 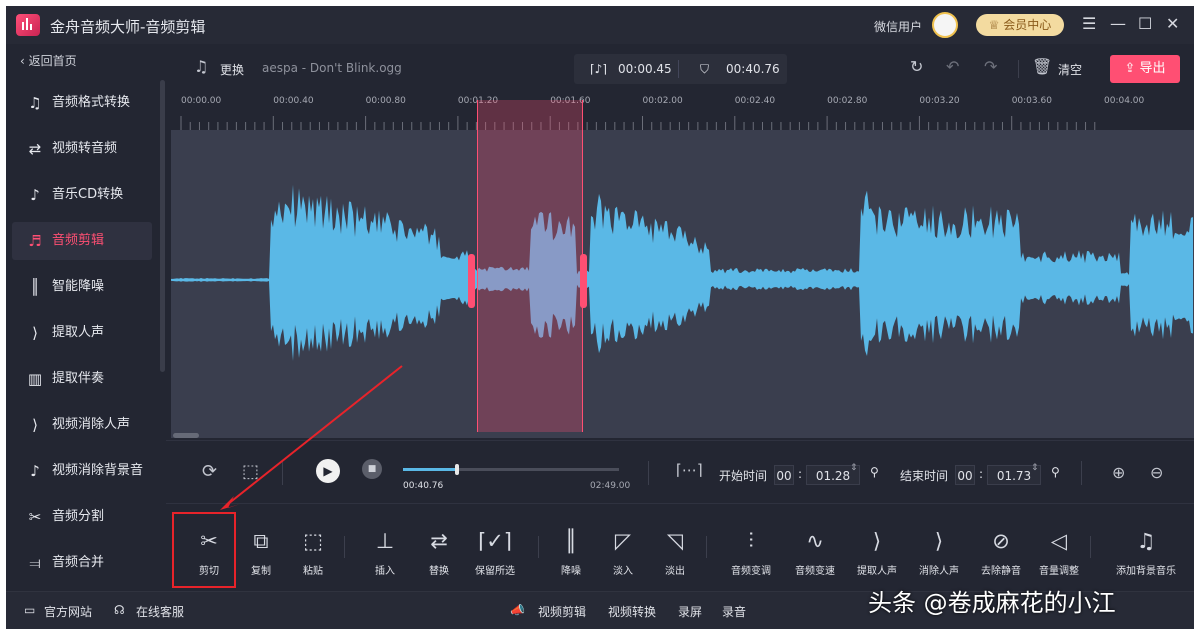 What do you see at coordinates (313, 554) in the screenshot?
I see `tool-button: ⬚ 粘贴` at bounding box center [313, 554].